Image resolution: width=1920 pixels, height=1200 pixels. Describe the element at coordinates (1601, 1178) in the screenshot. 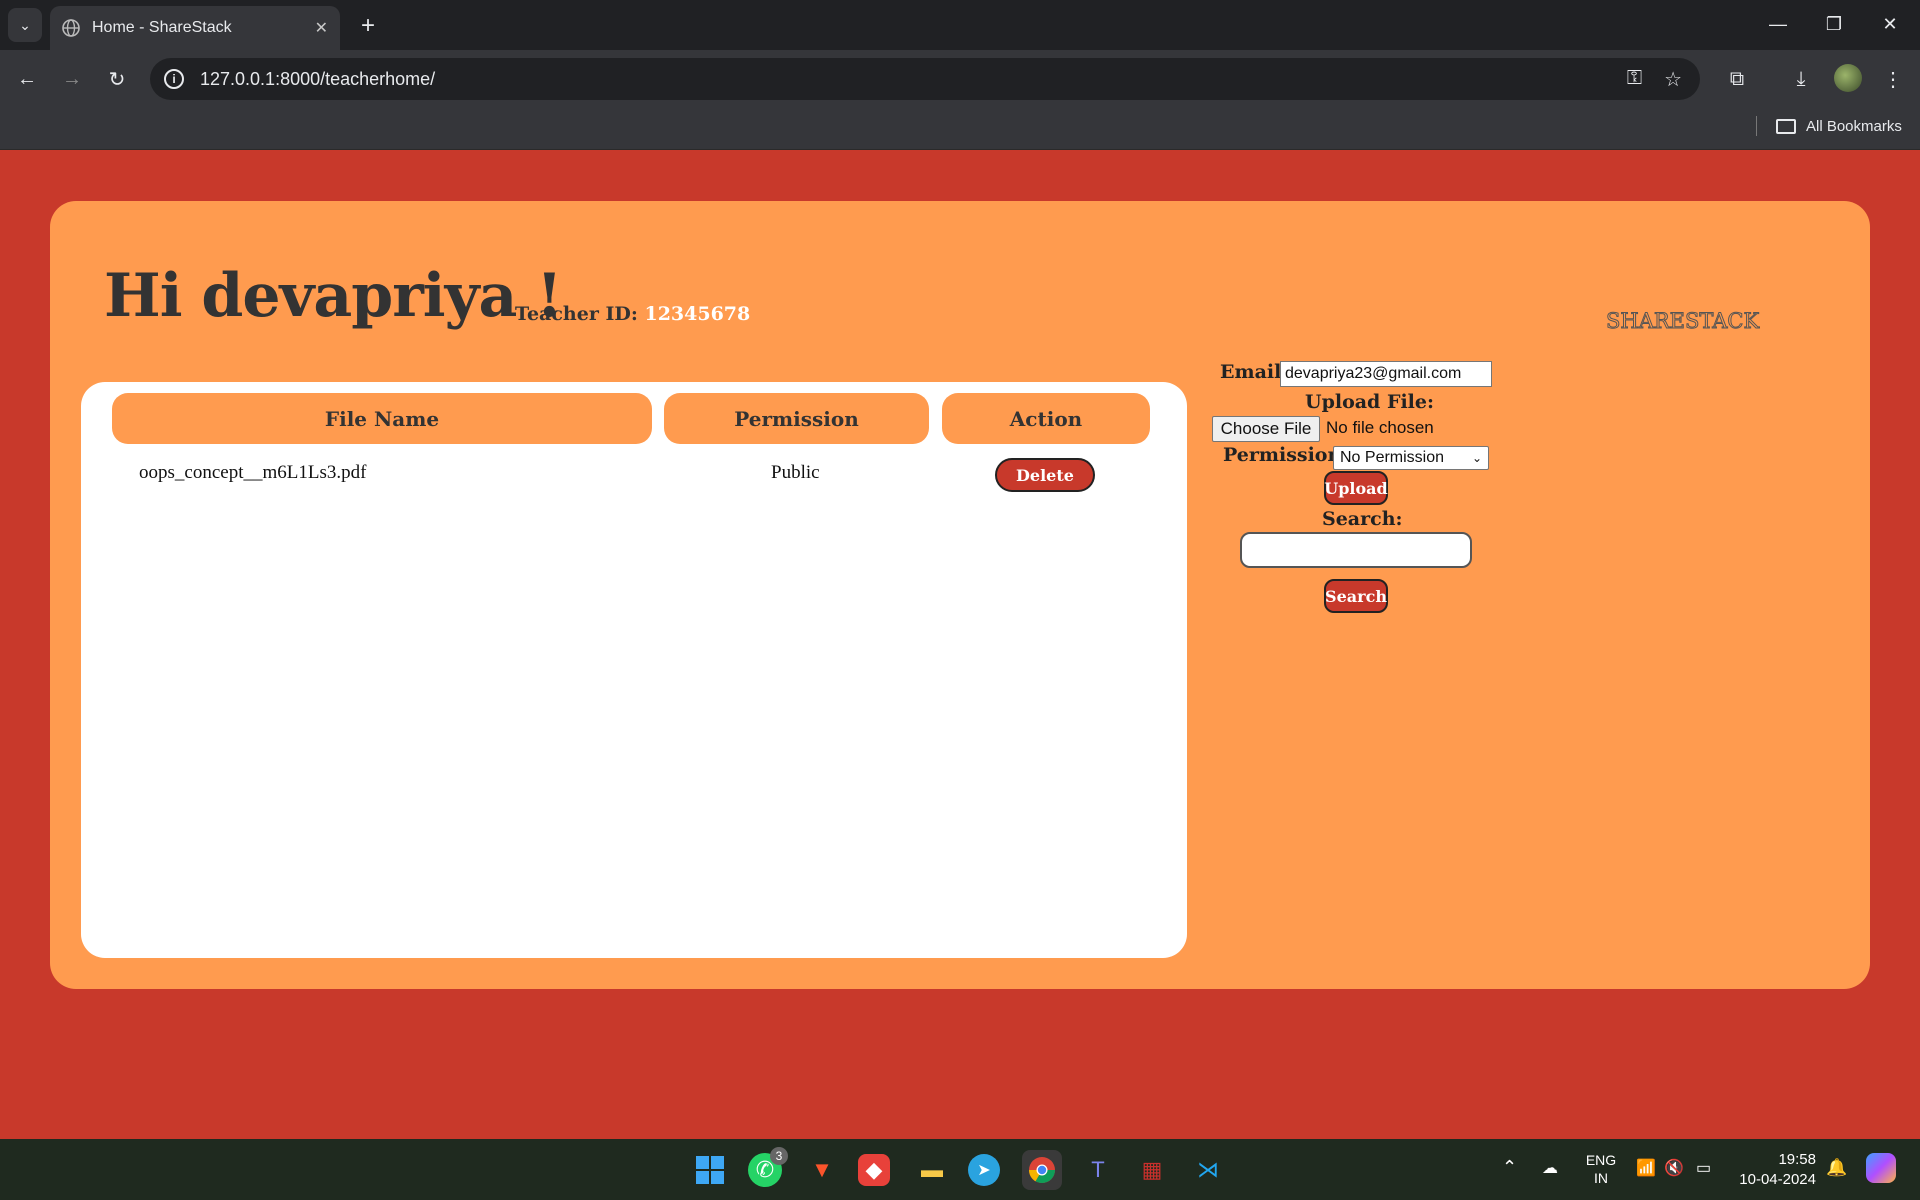

I see `region-text: IN` at that location.